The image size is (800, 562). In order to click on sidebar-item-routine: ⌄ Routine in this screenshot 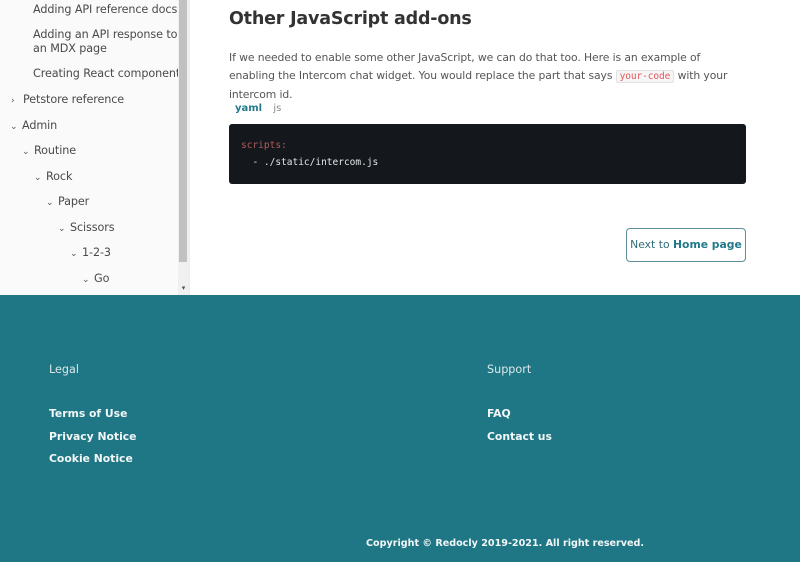, I will do `click(49, 151)`.